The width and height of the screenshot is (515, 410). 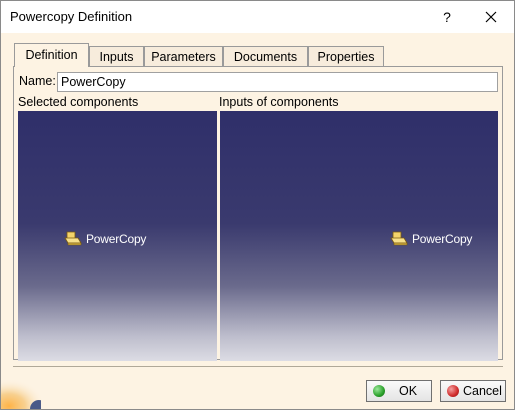 What do you see at coordinates (51, 55) in the screenshot?
I see `tab-definition: Definition` at bounding box center [51, 55].